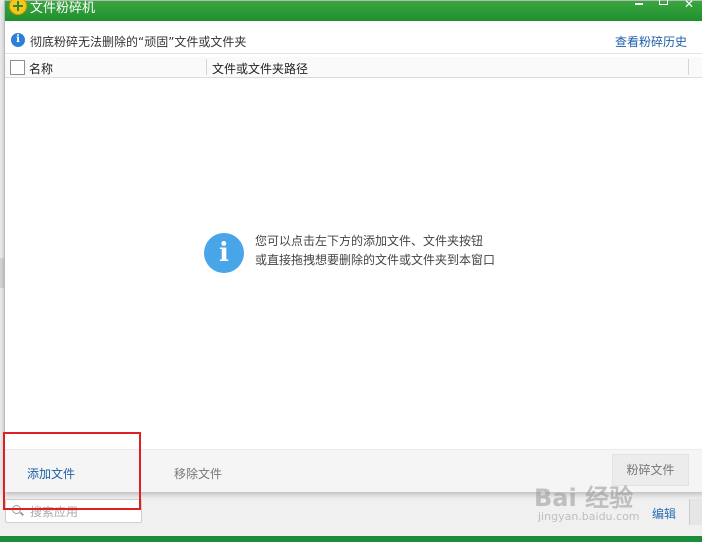  What do you see at coordinates (375, 260) in the screenshot?
I see `empty-hint-line2: 或直接拖拽想要删除的文件或文件夹到本窗口` at bounding box center [375, 260].